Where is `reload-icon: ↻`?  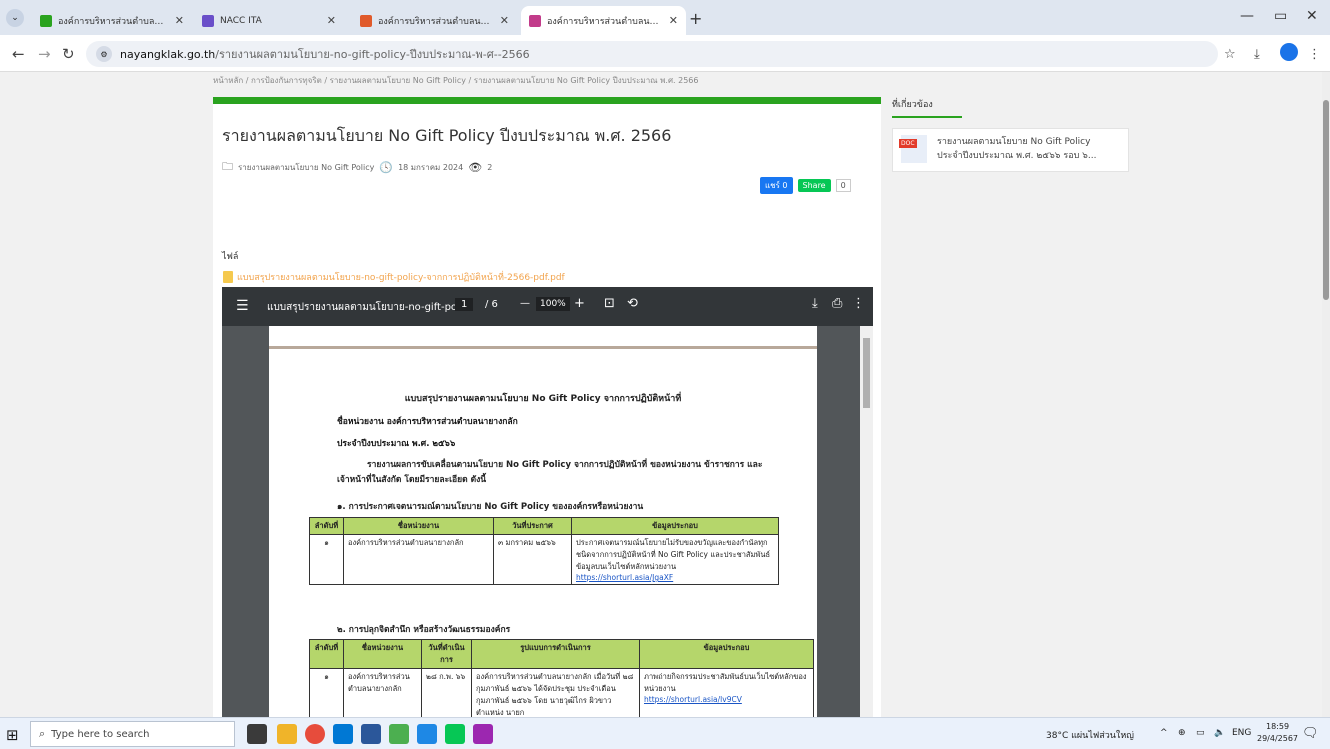 reload-icon: ↻ is located at coordinates (68, 54).